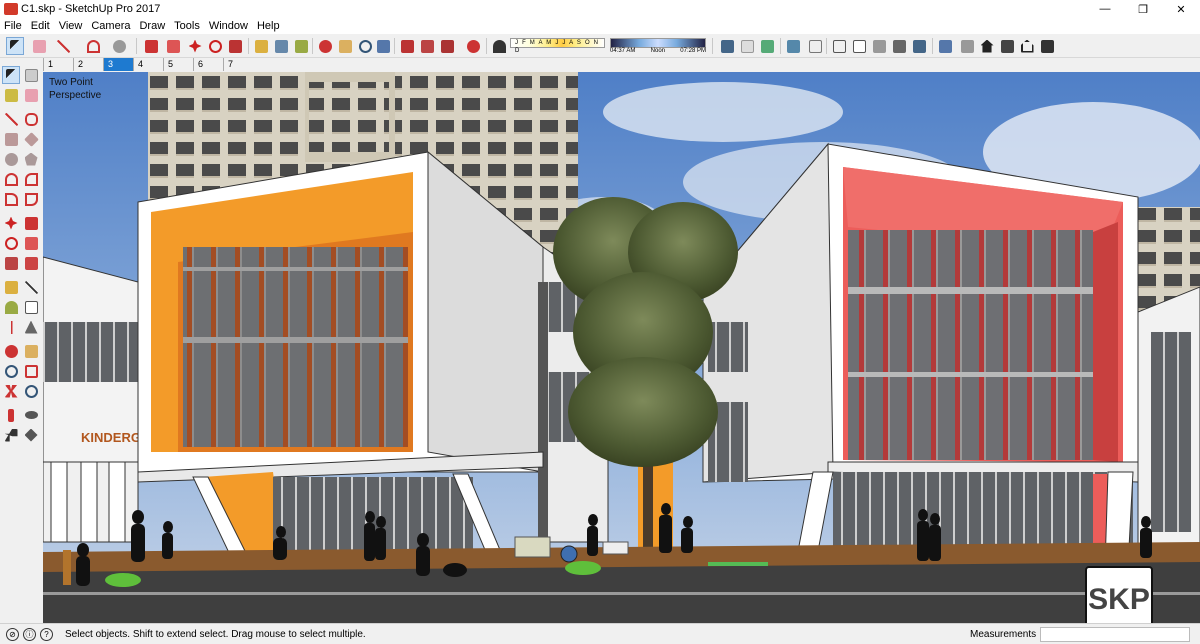  What do you see at coordinates (148, 64) in the screenshot?
I see `scene-tab-4: 4` at bounding box center [148, 64].